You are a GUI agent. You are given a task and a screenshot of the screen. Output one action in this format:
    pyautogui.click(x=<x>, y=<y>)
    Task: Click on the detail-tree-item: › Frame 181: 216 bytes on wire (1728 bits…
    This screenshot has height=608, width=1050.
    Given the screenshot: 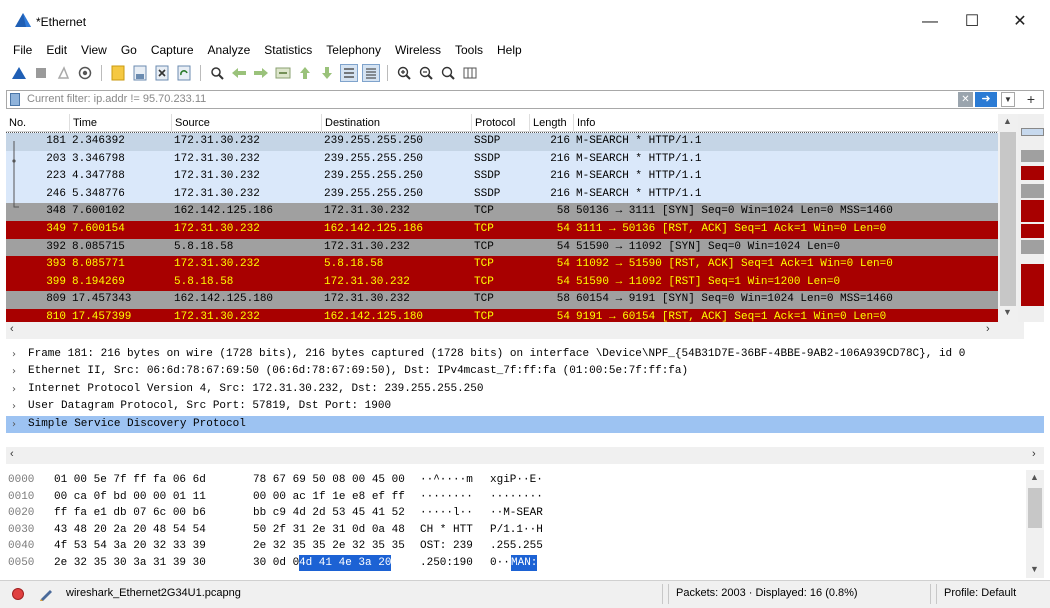 What is the action you would take?
    pyautogui.click(x=525, y=354)
    